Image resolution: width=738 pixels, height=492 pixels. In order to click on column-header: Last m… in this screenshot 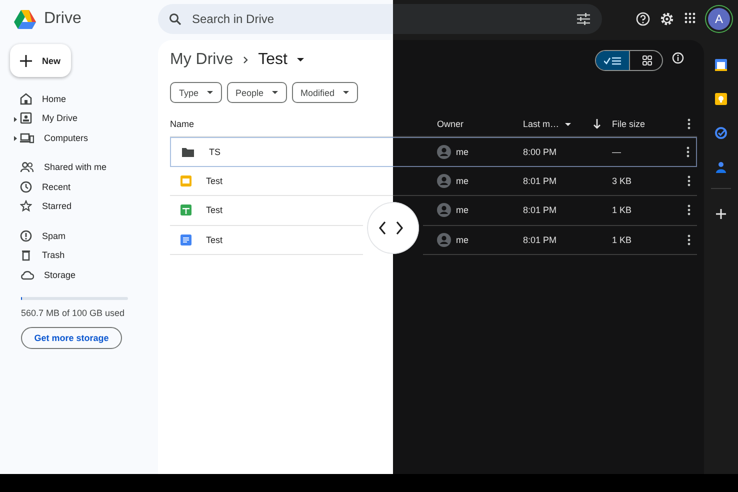, I will do `click(541, 124)`.